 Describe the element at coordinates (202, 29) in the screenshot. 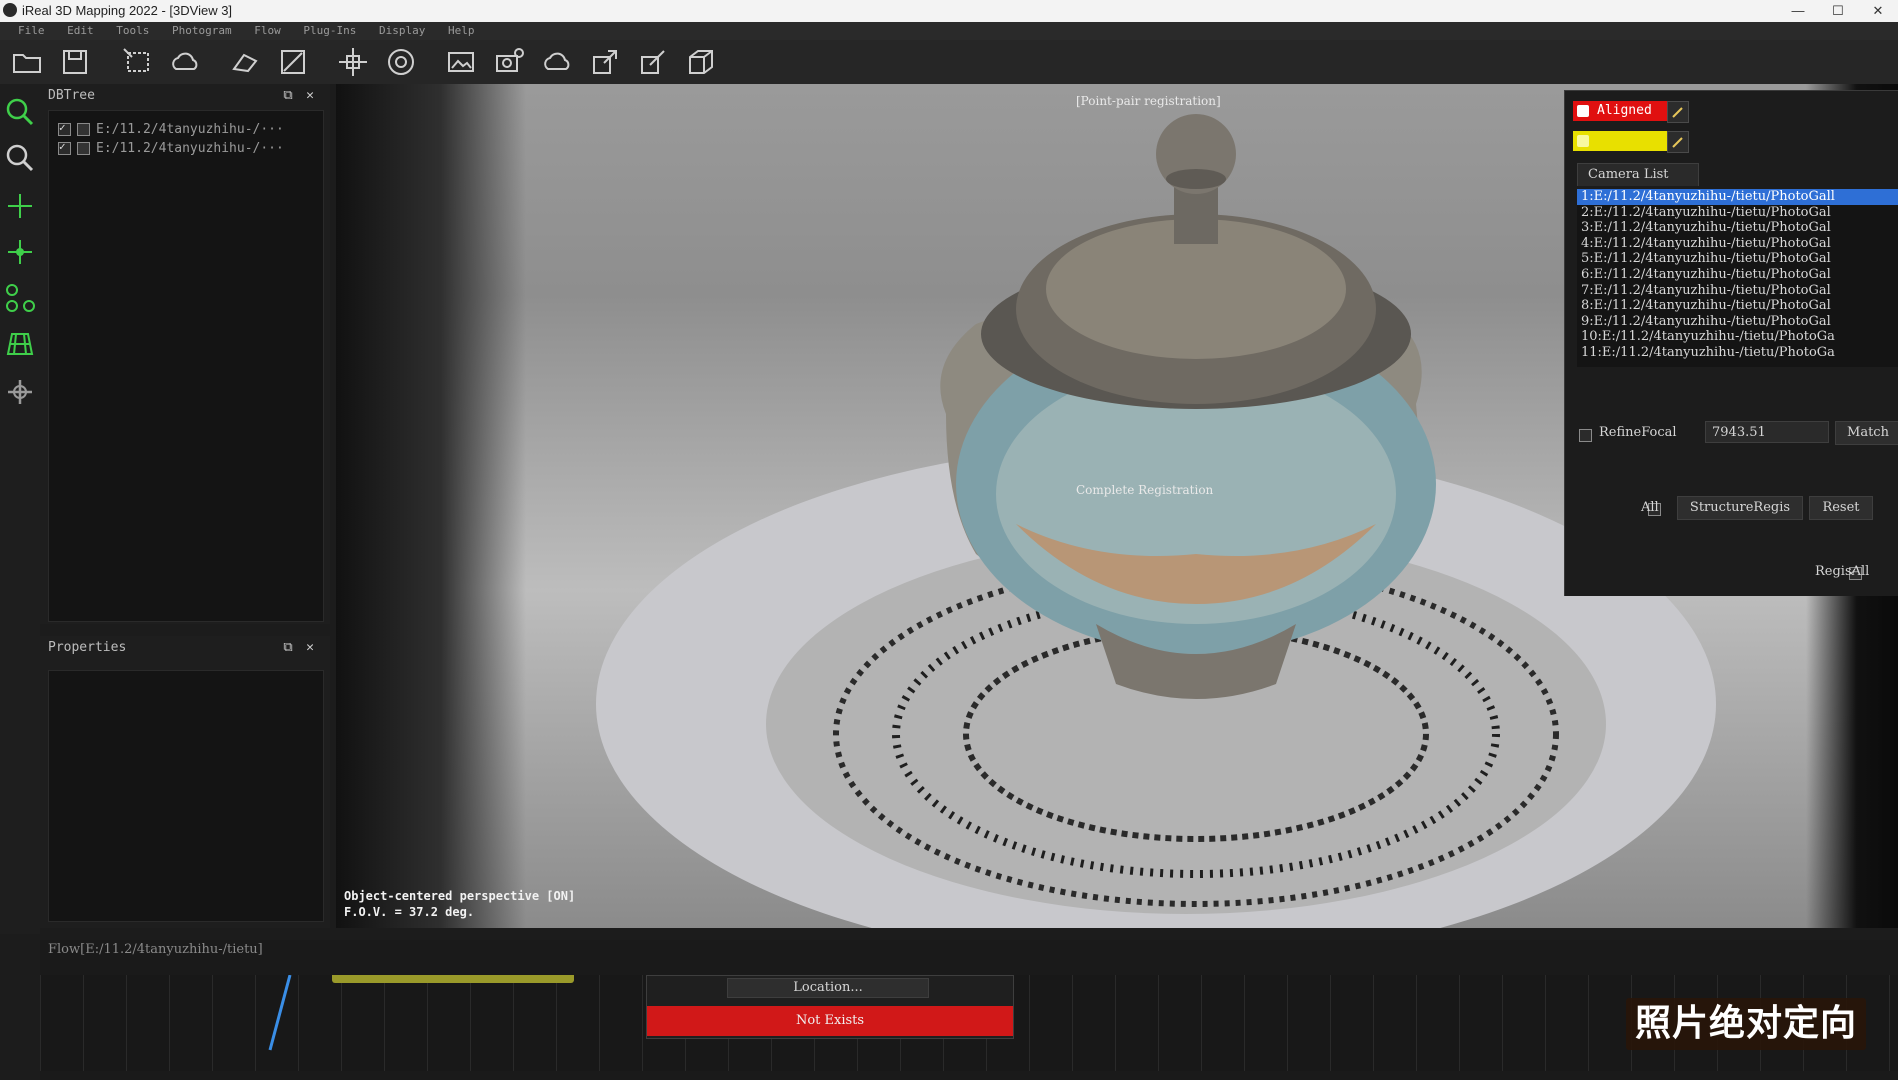

I see `menu-photogram: Photogram` at that location.